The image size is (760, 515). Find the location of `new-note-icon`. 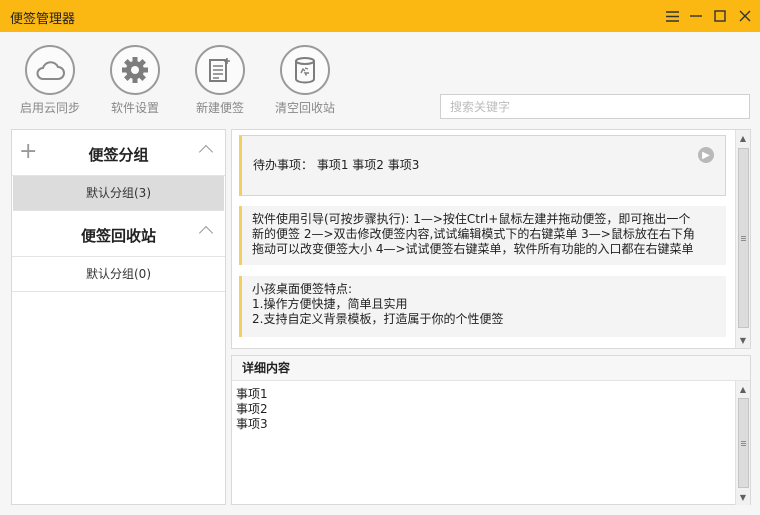

new-note-icon is located at coordinates (220, 70).